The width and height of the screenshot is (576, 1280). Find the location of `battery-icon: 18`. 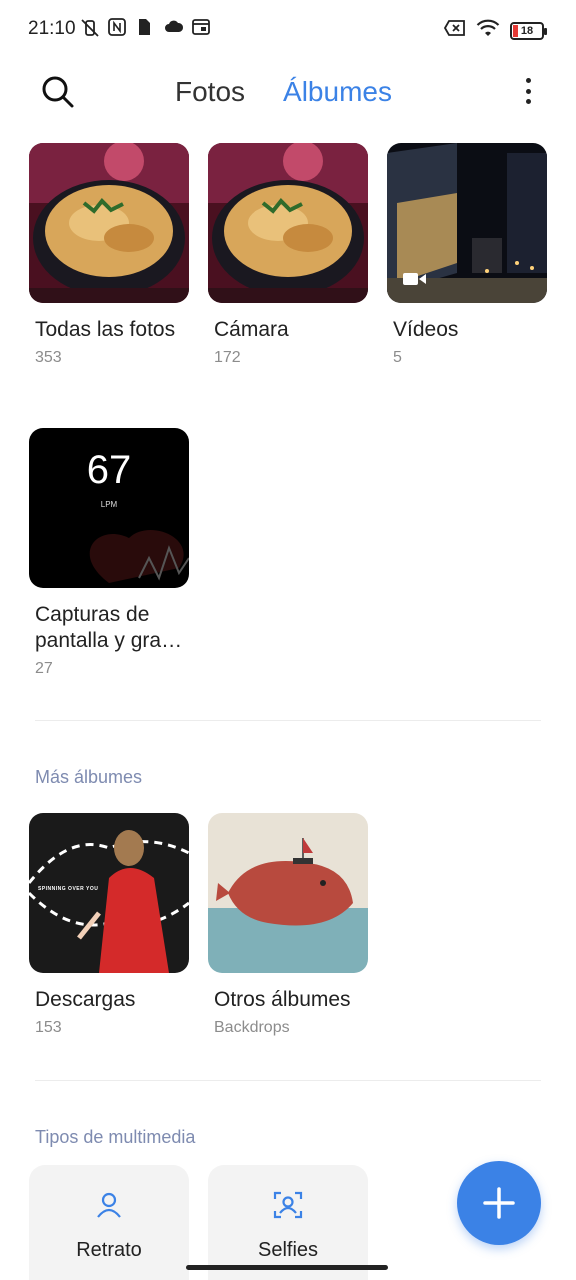

battery-icon: 18 is located at coordinates (528, 30).